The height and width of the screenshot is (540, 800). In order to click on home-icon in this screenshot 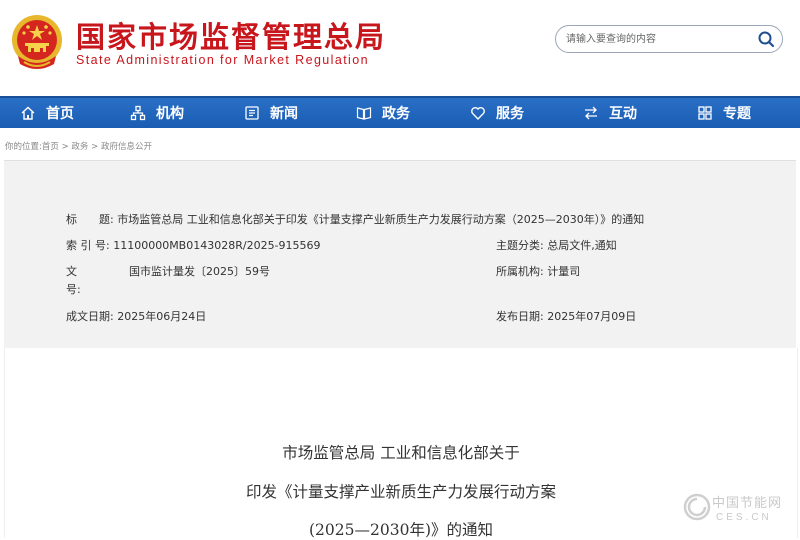, I will do `click(28, 113)`.